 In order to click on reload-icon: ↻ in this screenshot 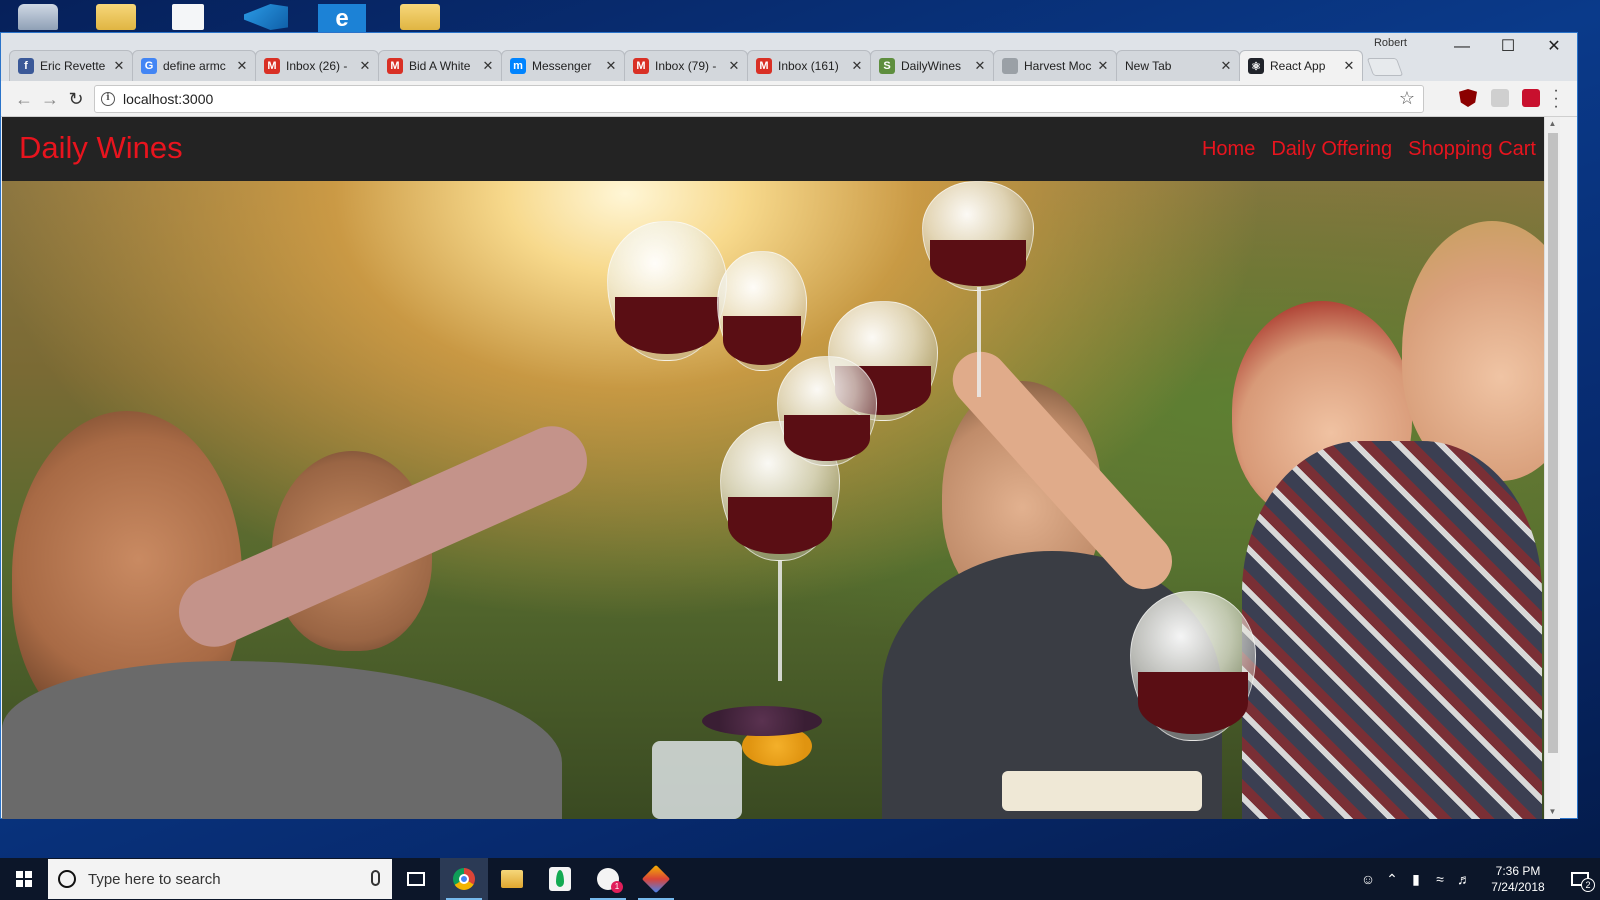, I will do `click(76, 99)`.